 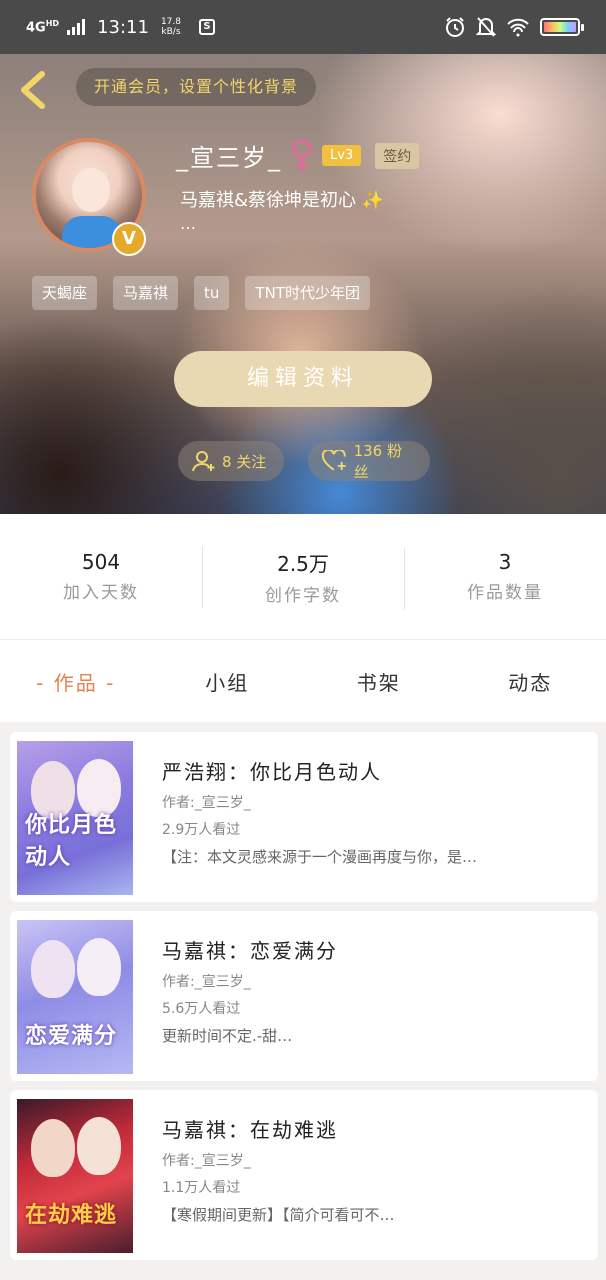 I want to click on tag-item: 天蝎座, so click(x=65, y=293).